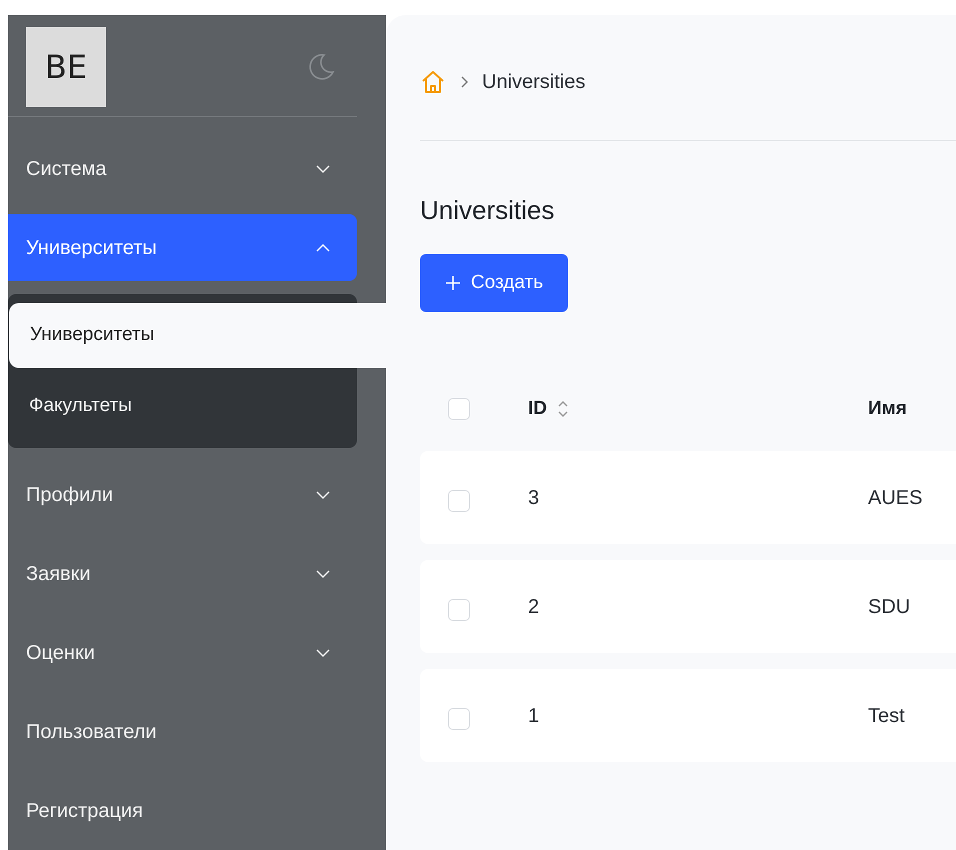  Describe the element at coordinates (182, 652) in the screenshot. I see `sidebar-item: Оценки` at that location.